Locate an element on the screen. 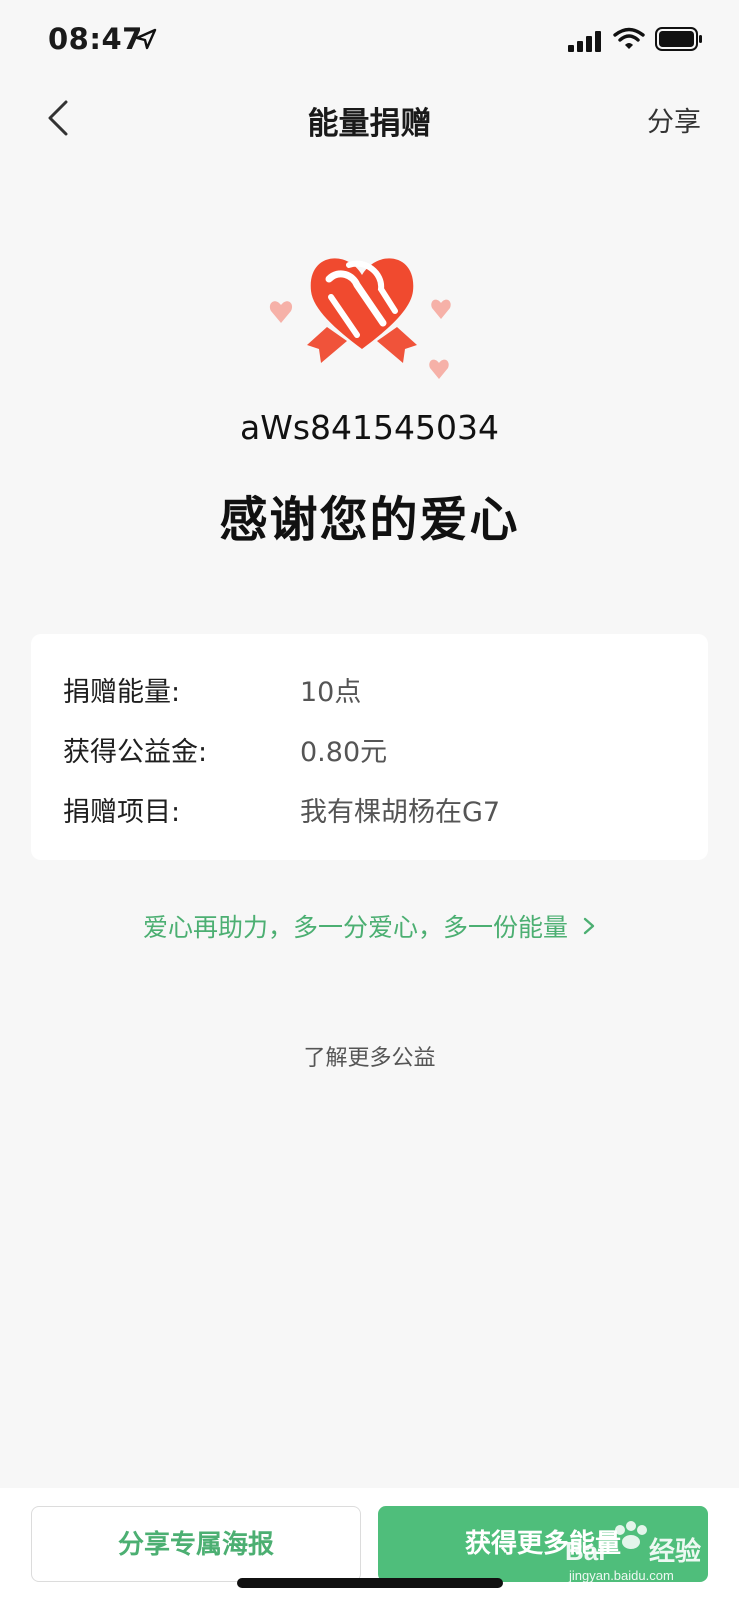 This screenshot has height=1600, width=739. username: aWs841545034 is located at coordinates (369, 427).